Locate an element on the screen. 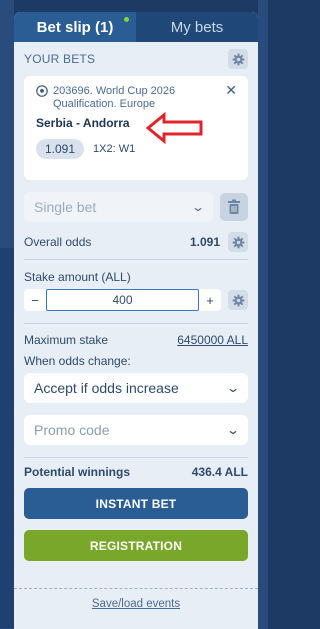  remove-bet-close-icon: ✕ is located at coordinates (231, 90).